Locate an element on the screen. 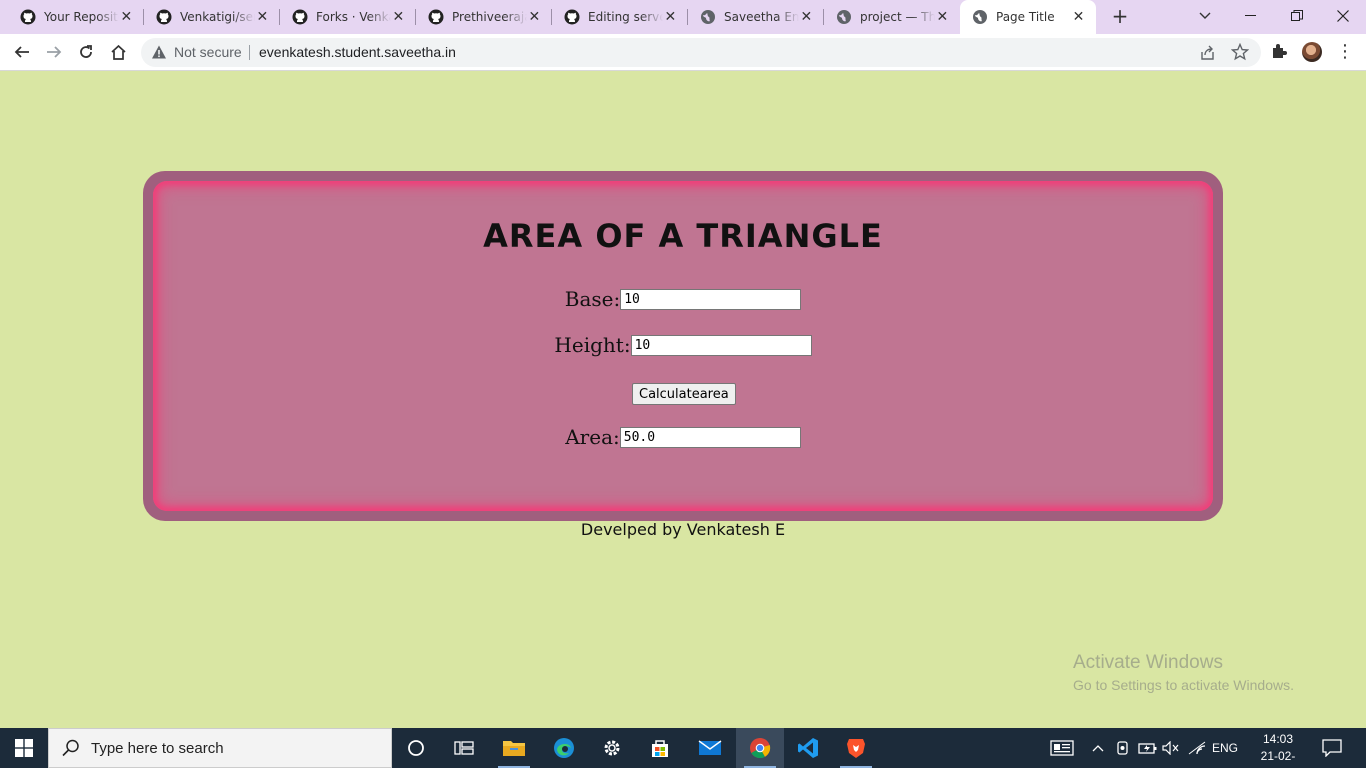  tab-title: Saveetha Engineering is located at coordinates (761, 17).